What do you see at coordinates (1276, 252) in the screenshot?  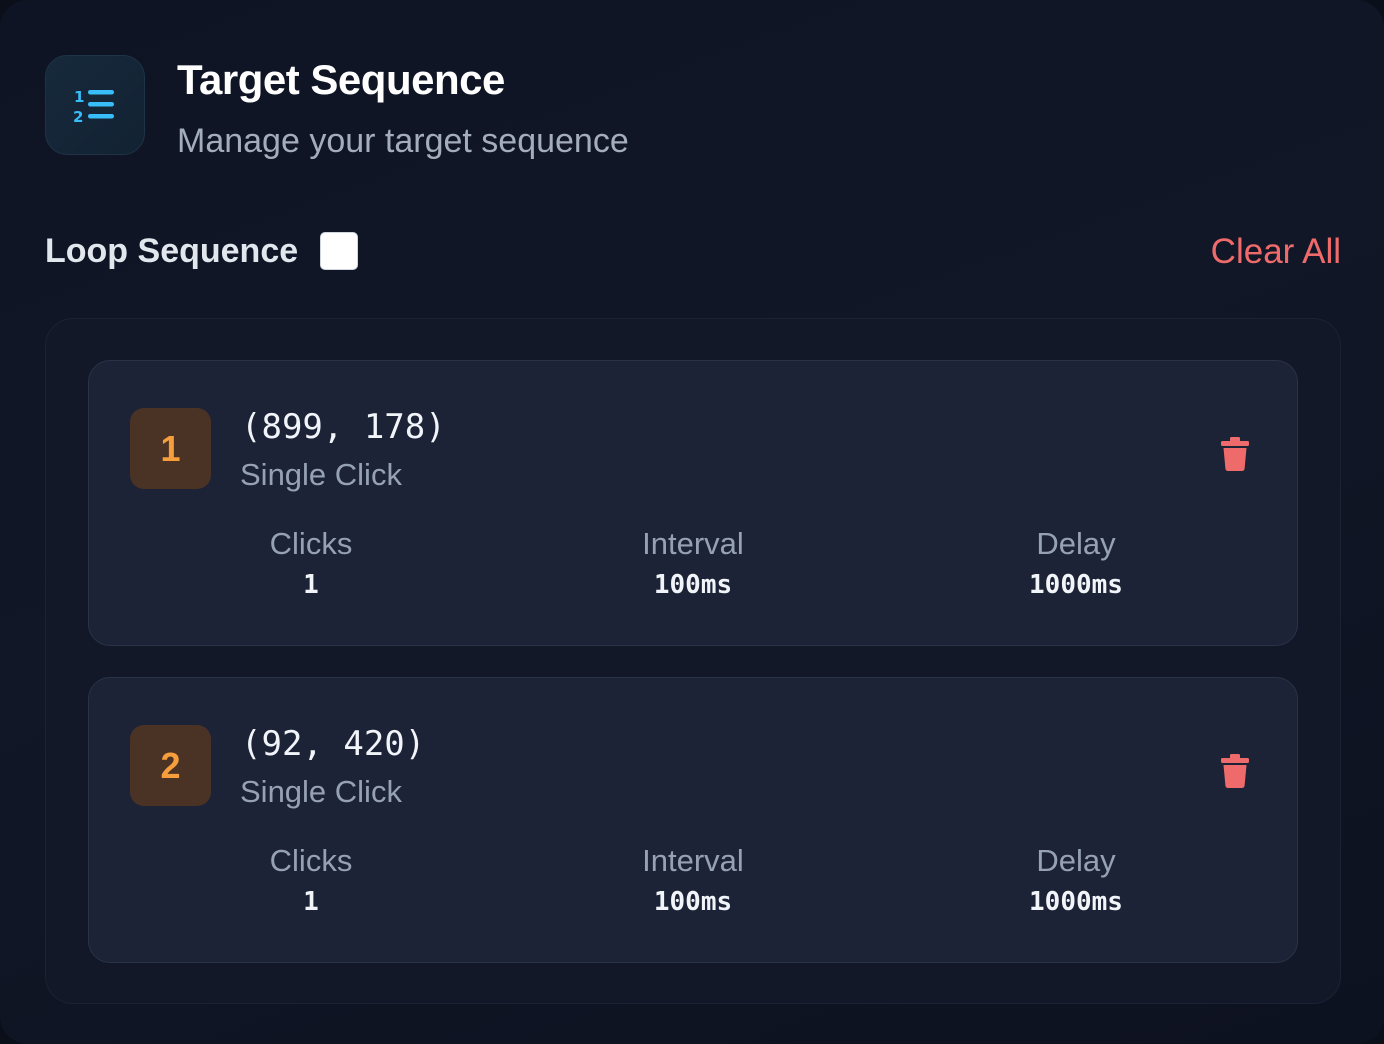 I see `clear-all-button: Clear All` at bounding box center [1276, 252].